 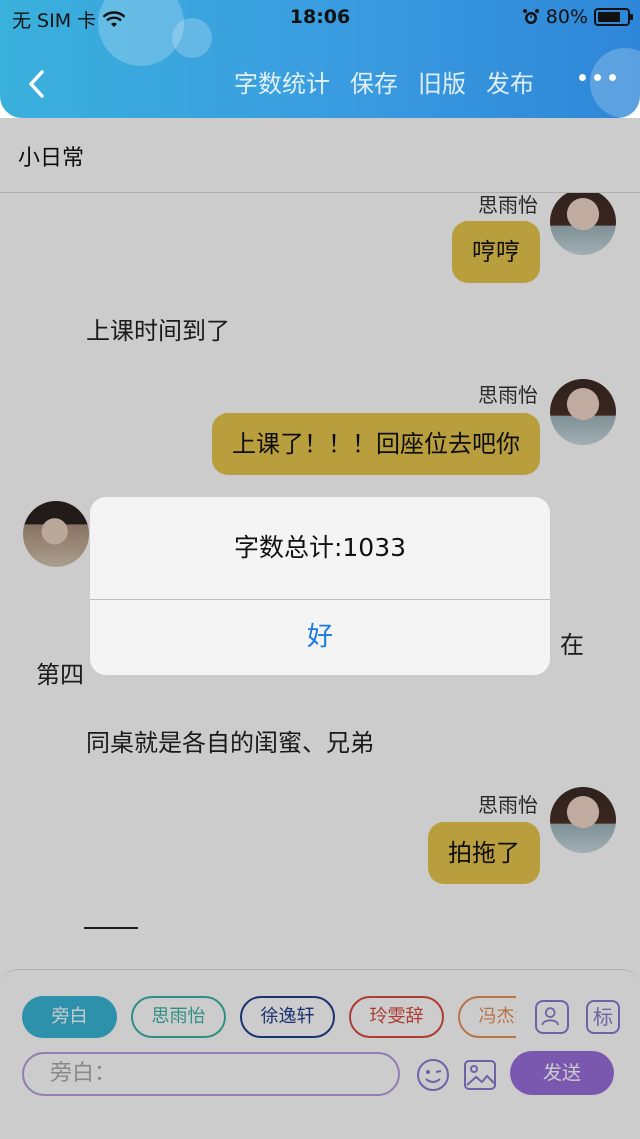 I want to click on battery-icon, so click(x=613, y=17).